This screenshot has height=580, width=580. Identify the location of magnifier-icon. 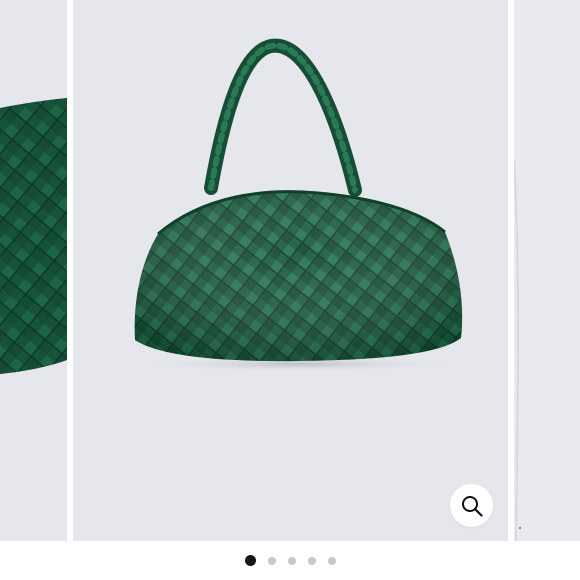
(472, 506).